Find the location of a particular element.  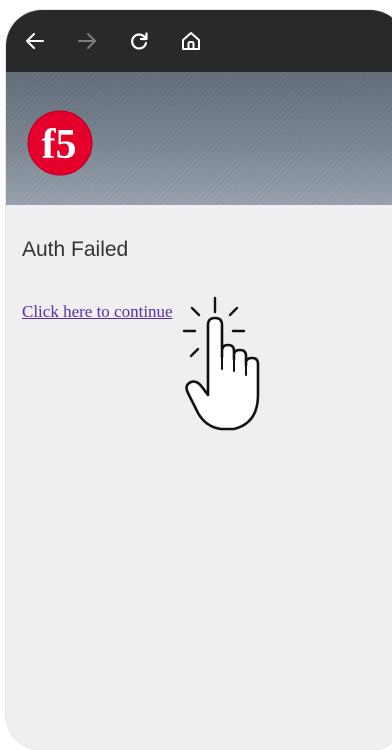

home-button is located at coordinates (191, 41).